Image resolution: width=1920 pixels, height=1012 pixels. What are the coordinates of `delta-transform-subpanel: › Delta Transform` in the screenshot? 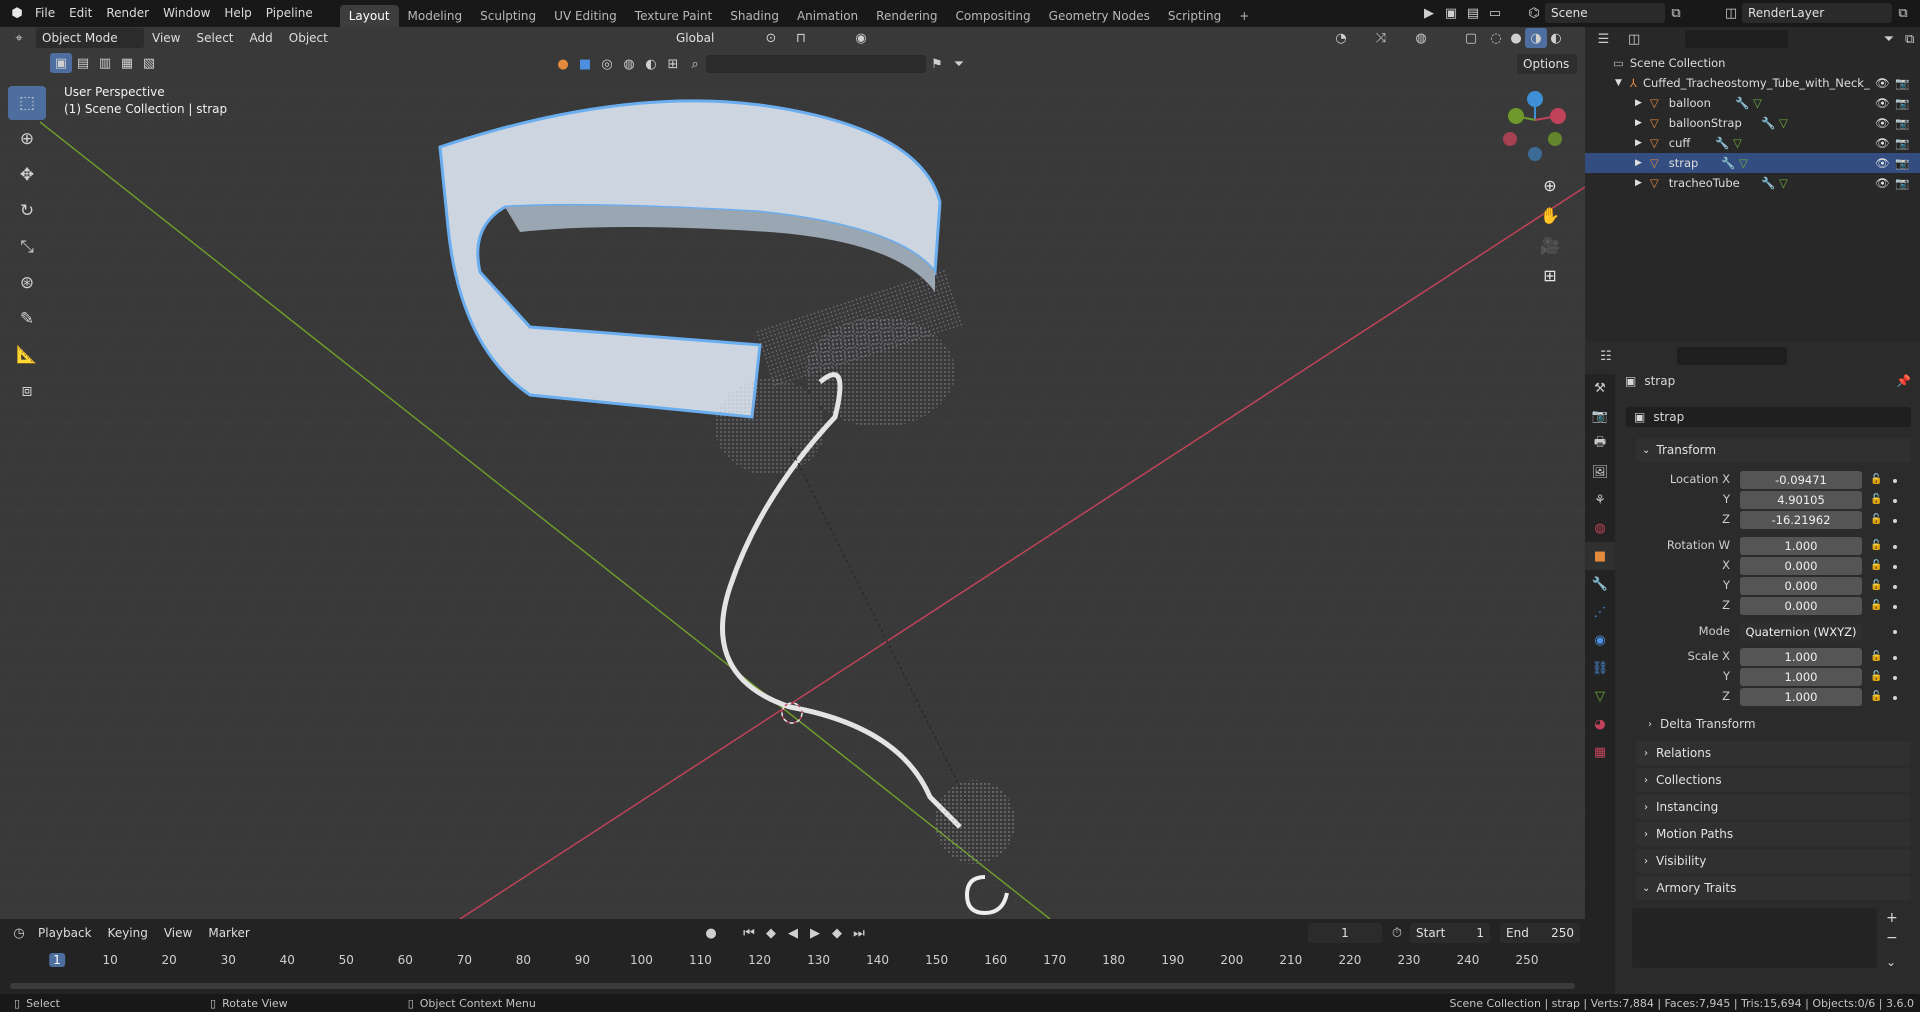 It's located at (1702, 724).